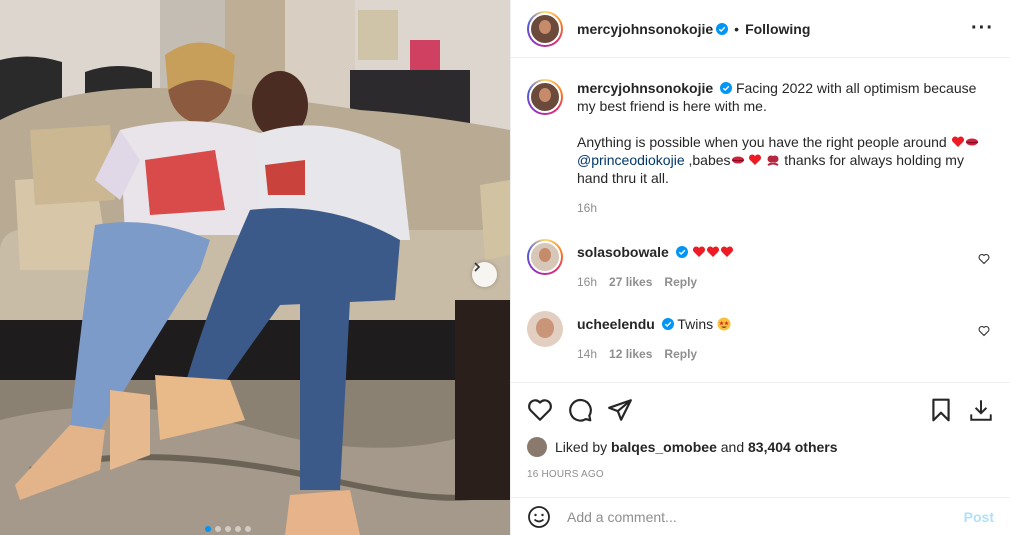 This screenshot has width=1010, height=535. Describe the element at coordinates (760, 474) in the screenshot. I see `post-timestamp: 16 HOURS AGO` at that location.